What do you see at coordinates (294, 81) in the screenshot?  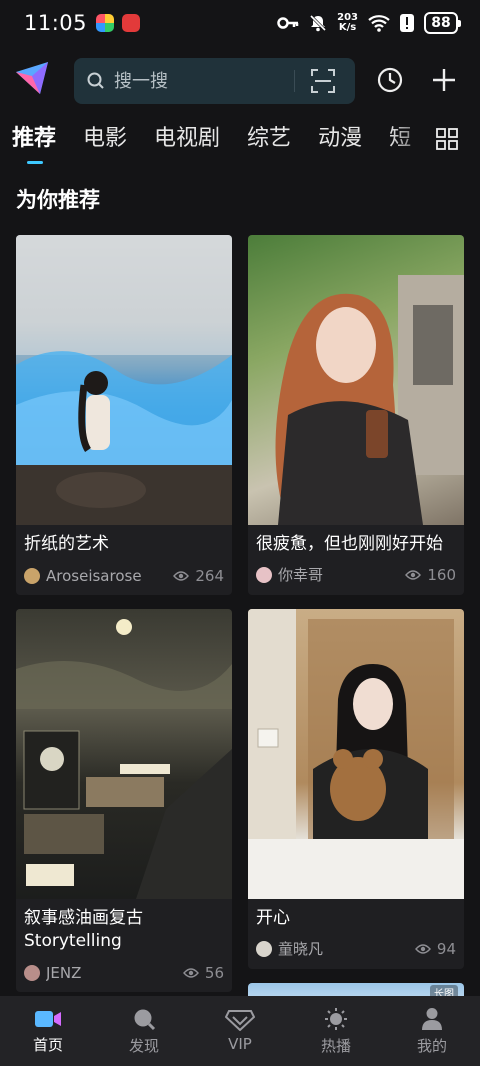 I see `search-divider` at bounding box center [294, 81].